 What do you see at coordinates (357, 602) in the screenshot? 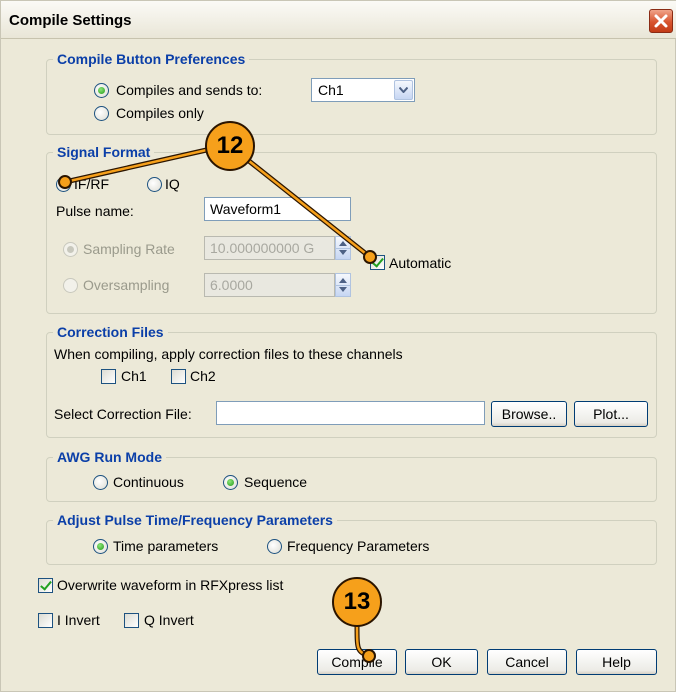
I see `callout-13: 13` at bounding box center [357, 602].